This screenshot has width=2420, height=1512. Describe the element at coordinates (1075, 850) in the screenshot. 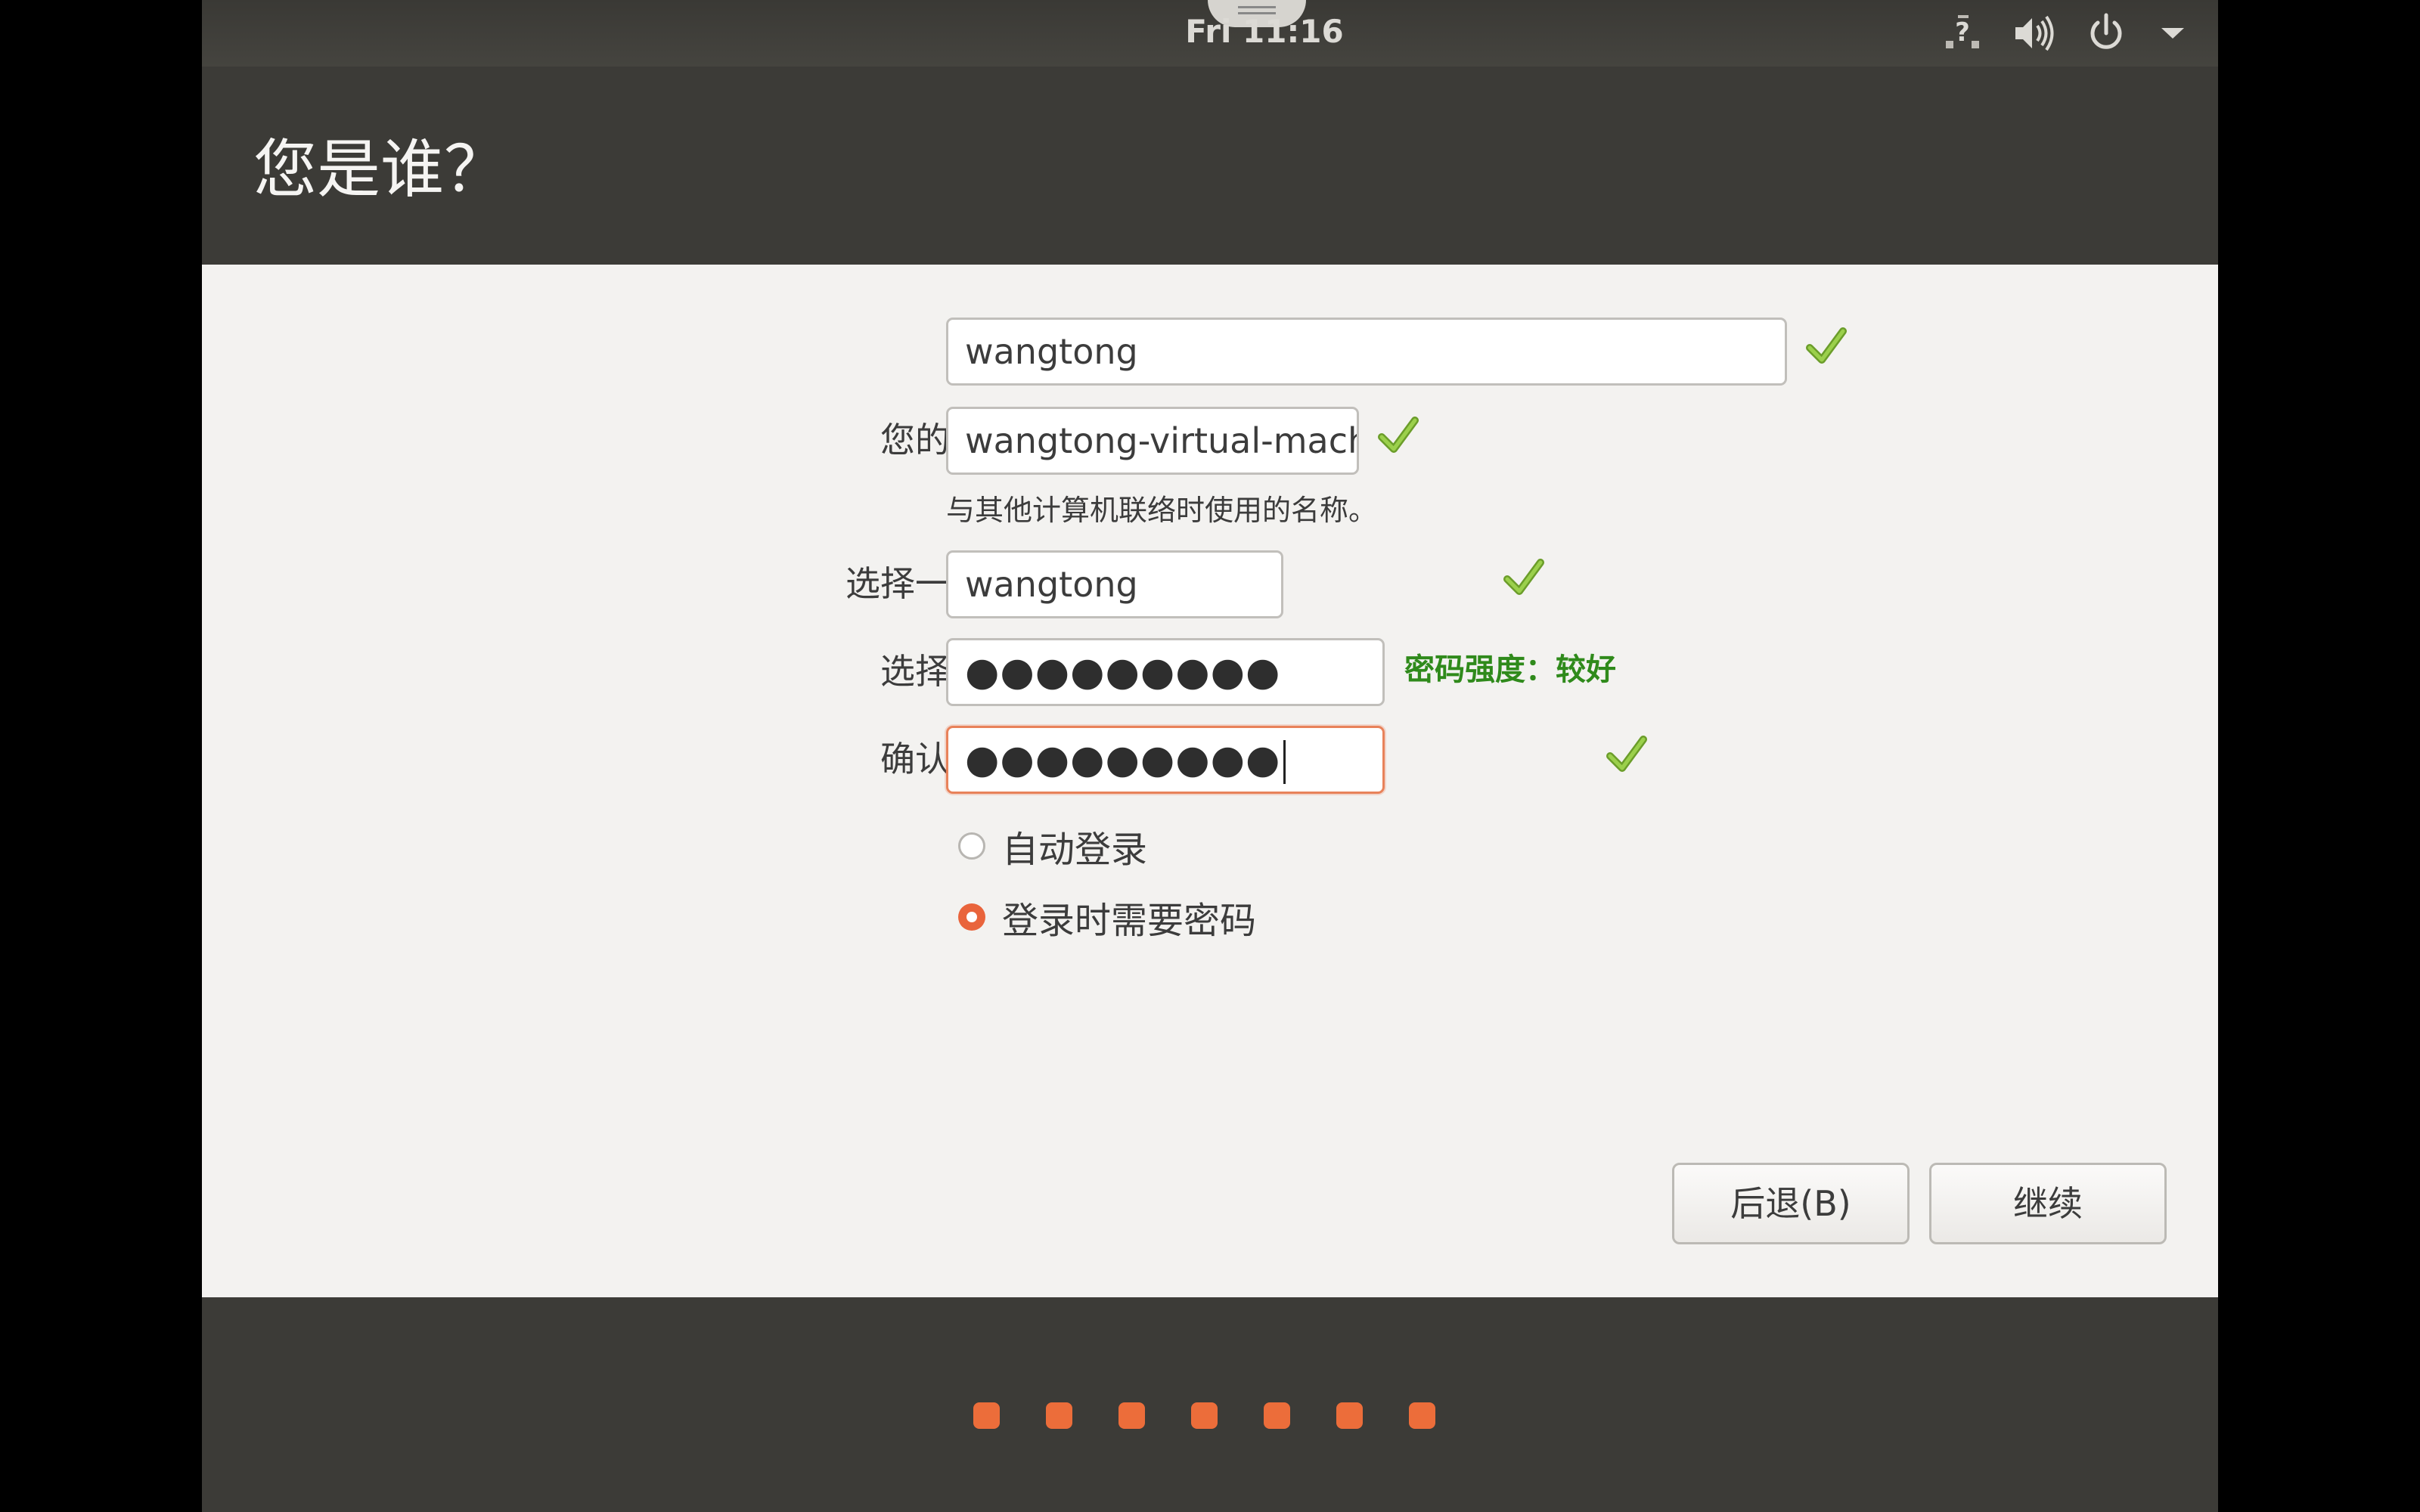

I see `auto-login-label: 自动登录` at that location.